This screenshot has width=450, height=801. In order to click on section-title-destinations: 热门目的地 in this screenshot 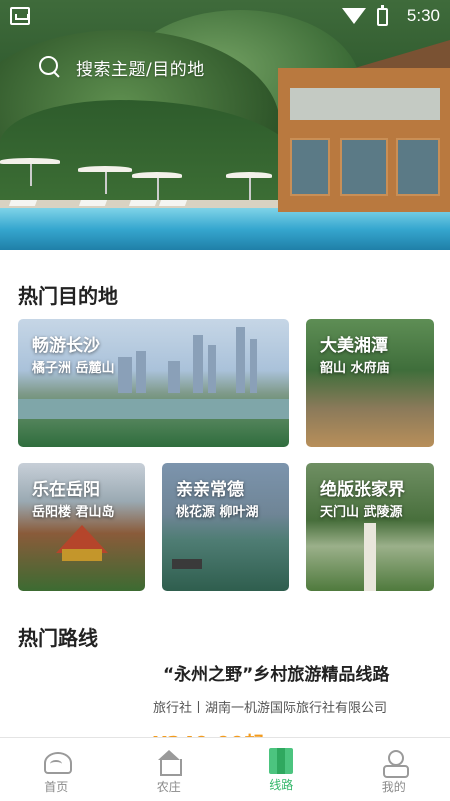, I will do `click(68, 296)`.